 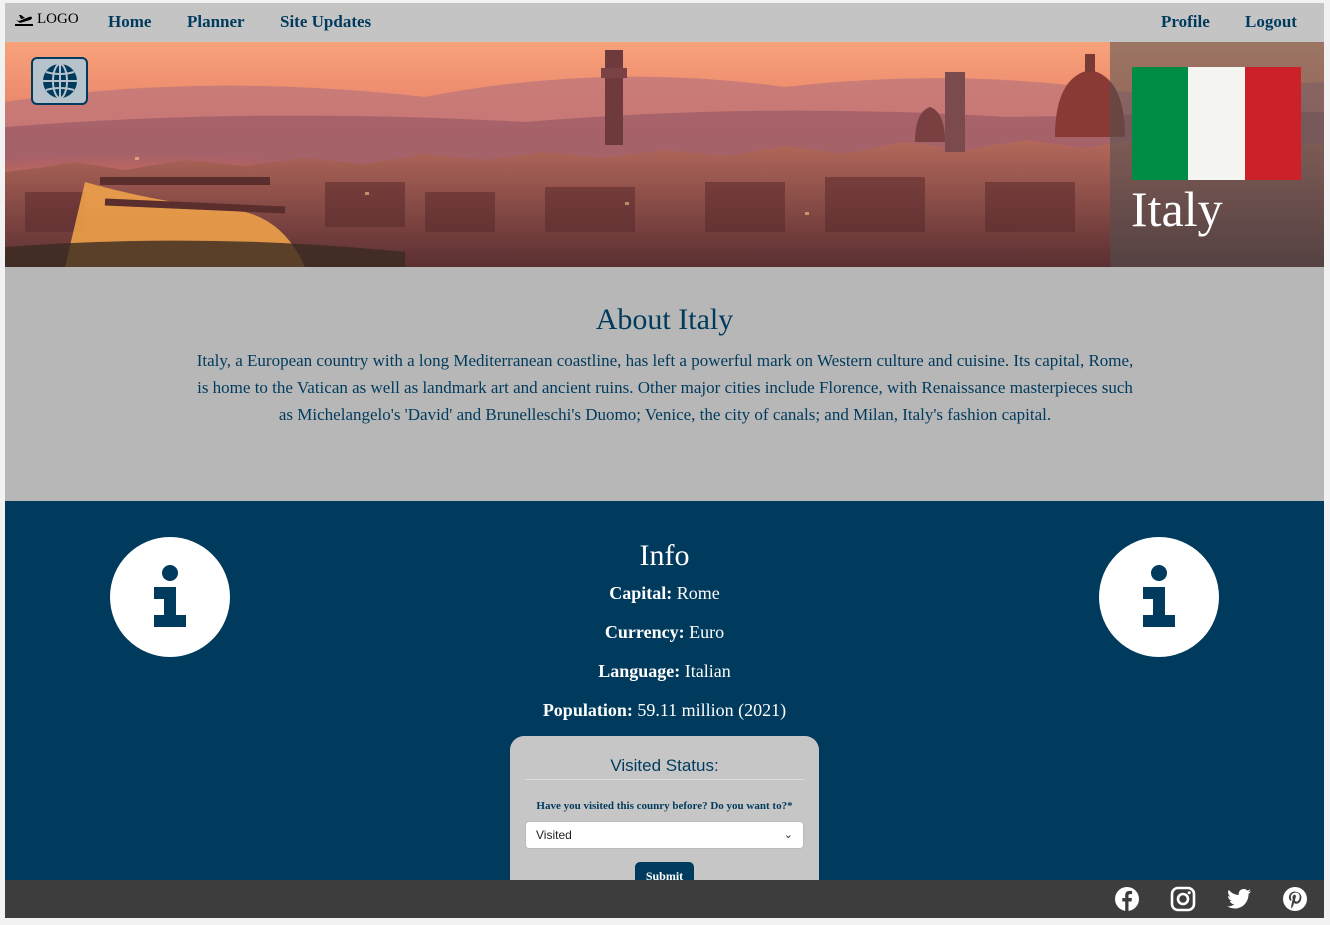 I want to click on italy-flag, so click(x=1216, y=123).